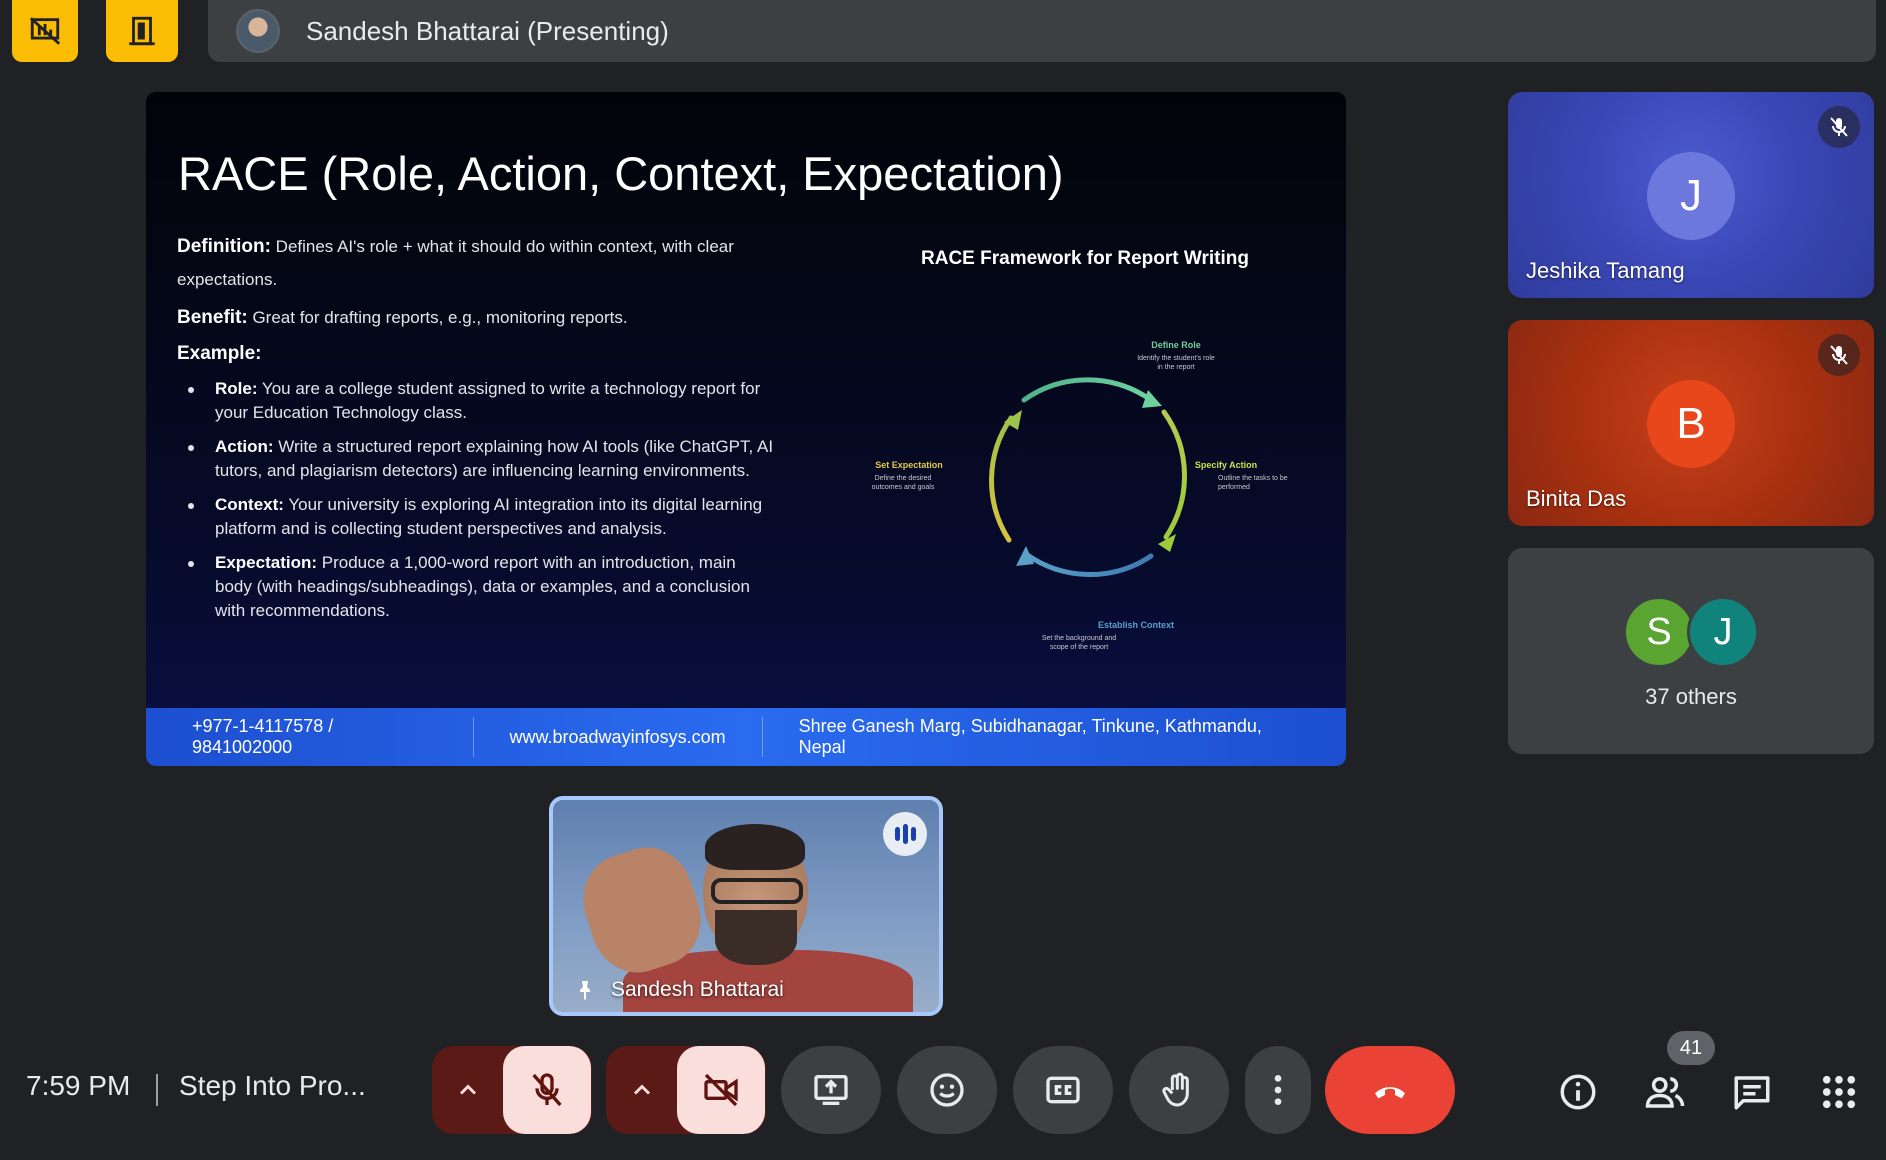  I want to click on video-person-beard, so click(756, 937).